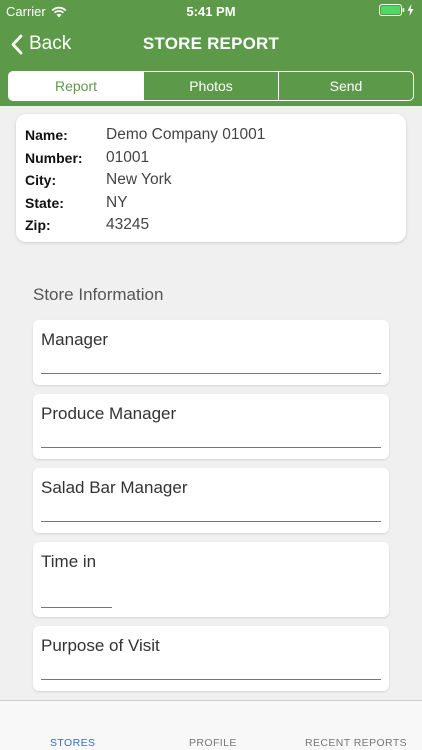  I want to click on produce-manager-field: Produce Manager, so click(211, 426).